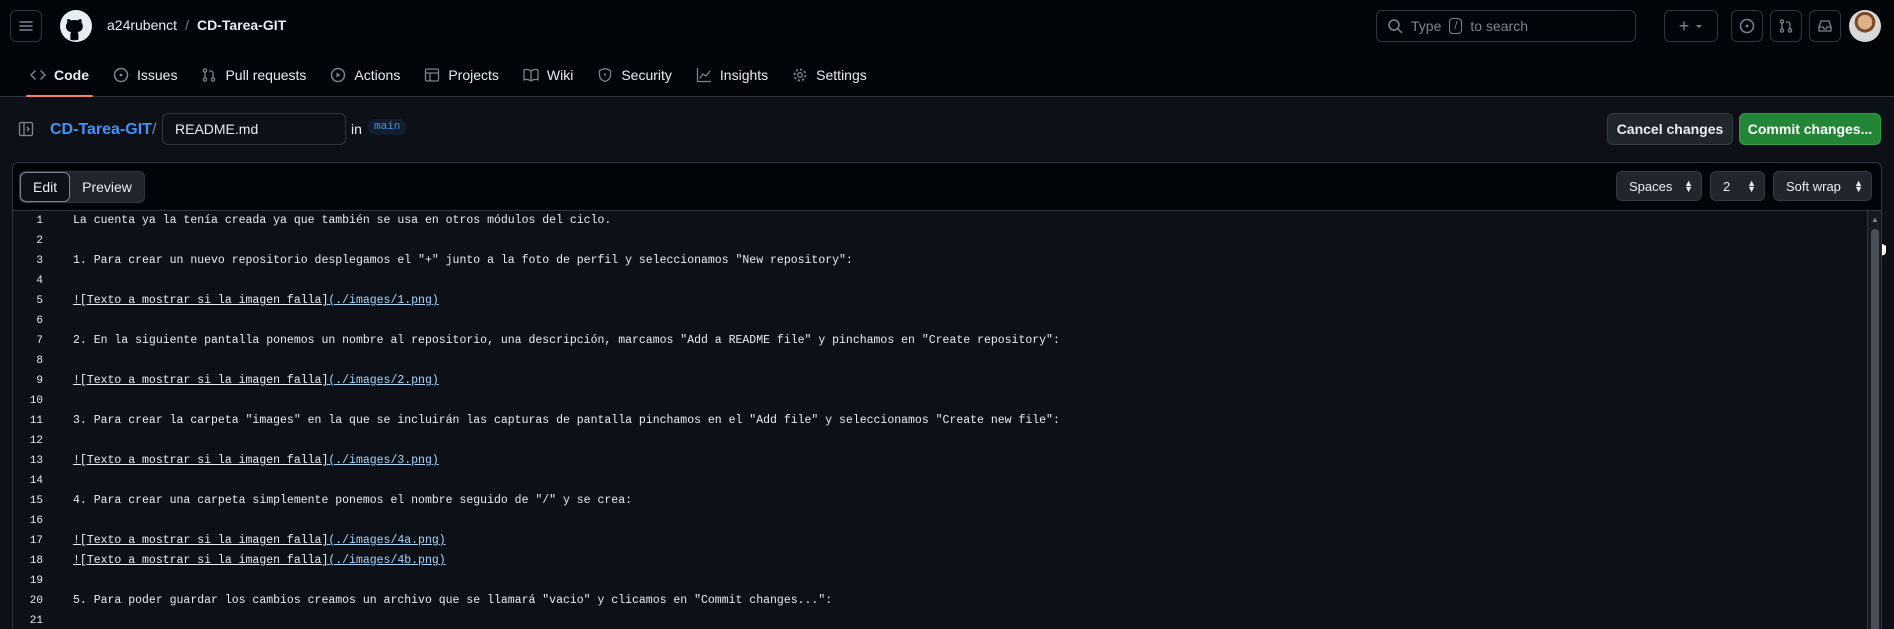 Image resolution: width=1894 pixels, height=629 pixels. What do you see at coordinates (36, 501) in the screenshot?
I see `line-number: 15` at bounding box center [36, 501].